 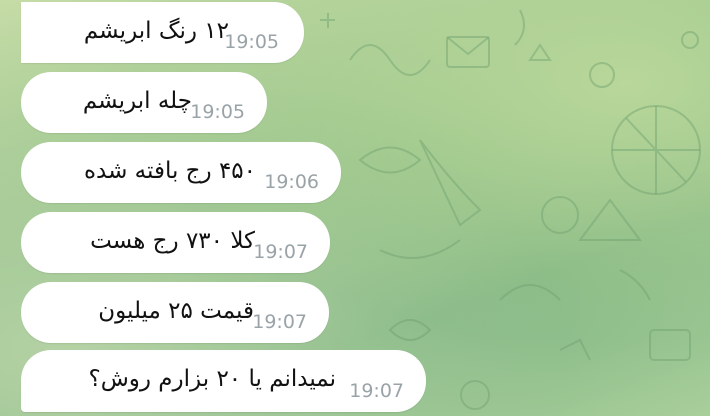 I want to click on message-bubble: کلا ۷۳۰ رج هست 19:07, so click(x=175, y=242).